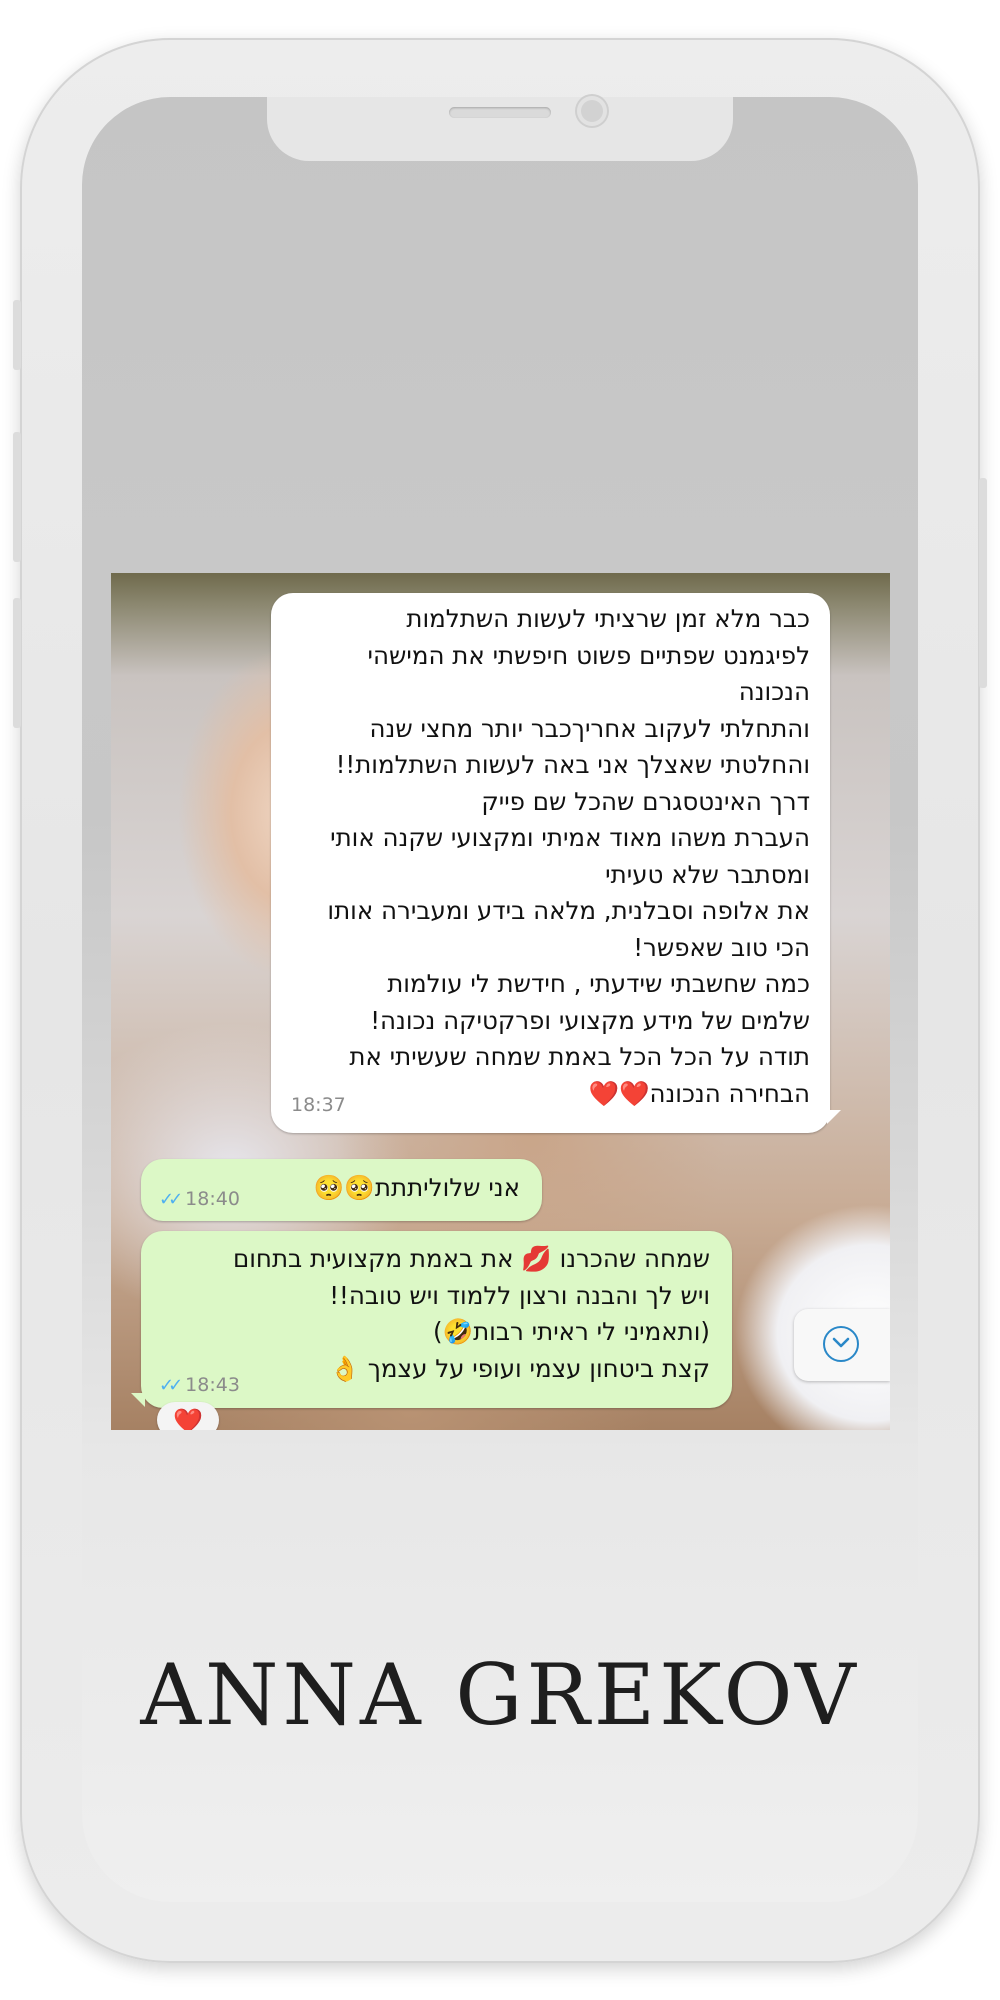 The image size is (1000, 2000). What do you see at coordinates (645, 801) in the screenshot?
I see `message-line: דרך האינטסגרם שהכל שם פייק` at bounding box center [645, 801].